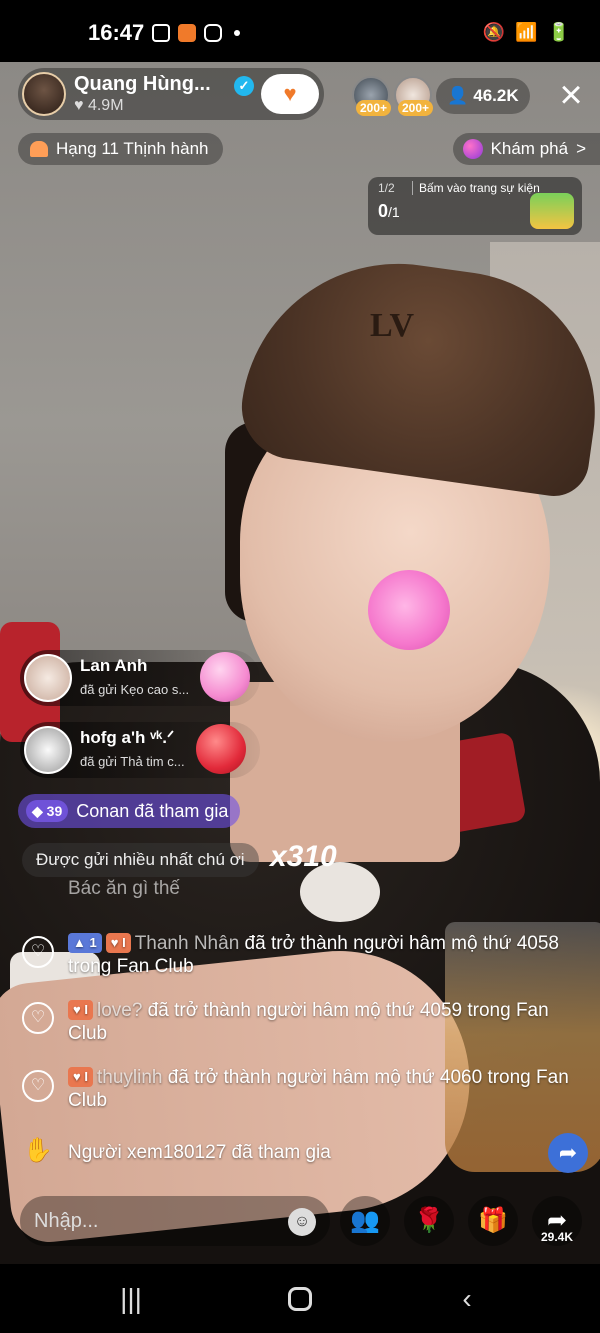  I want to click on bubble-gum-gift-icon, so click(225, 677).